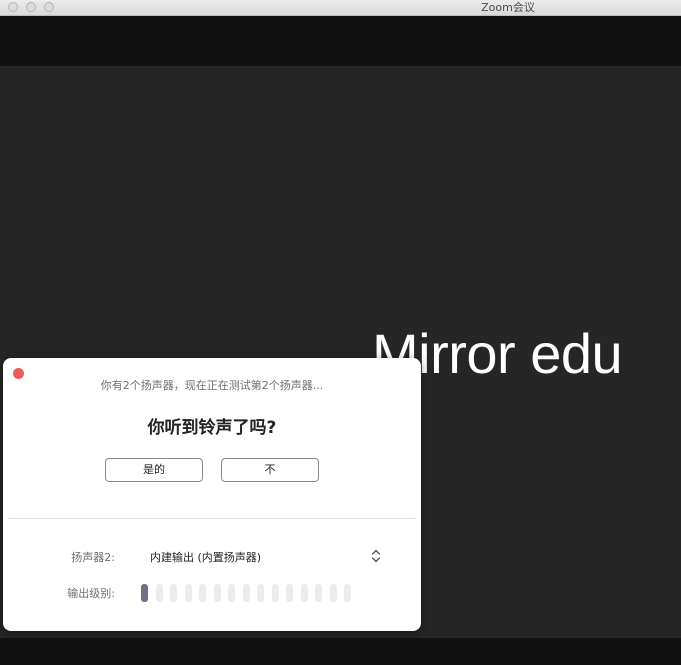  What do you see at coordinates (93, 557) in the screenshot?
I see `speaker-label: 扬声器2:` at bounding box center [93, 557].